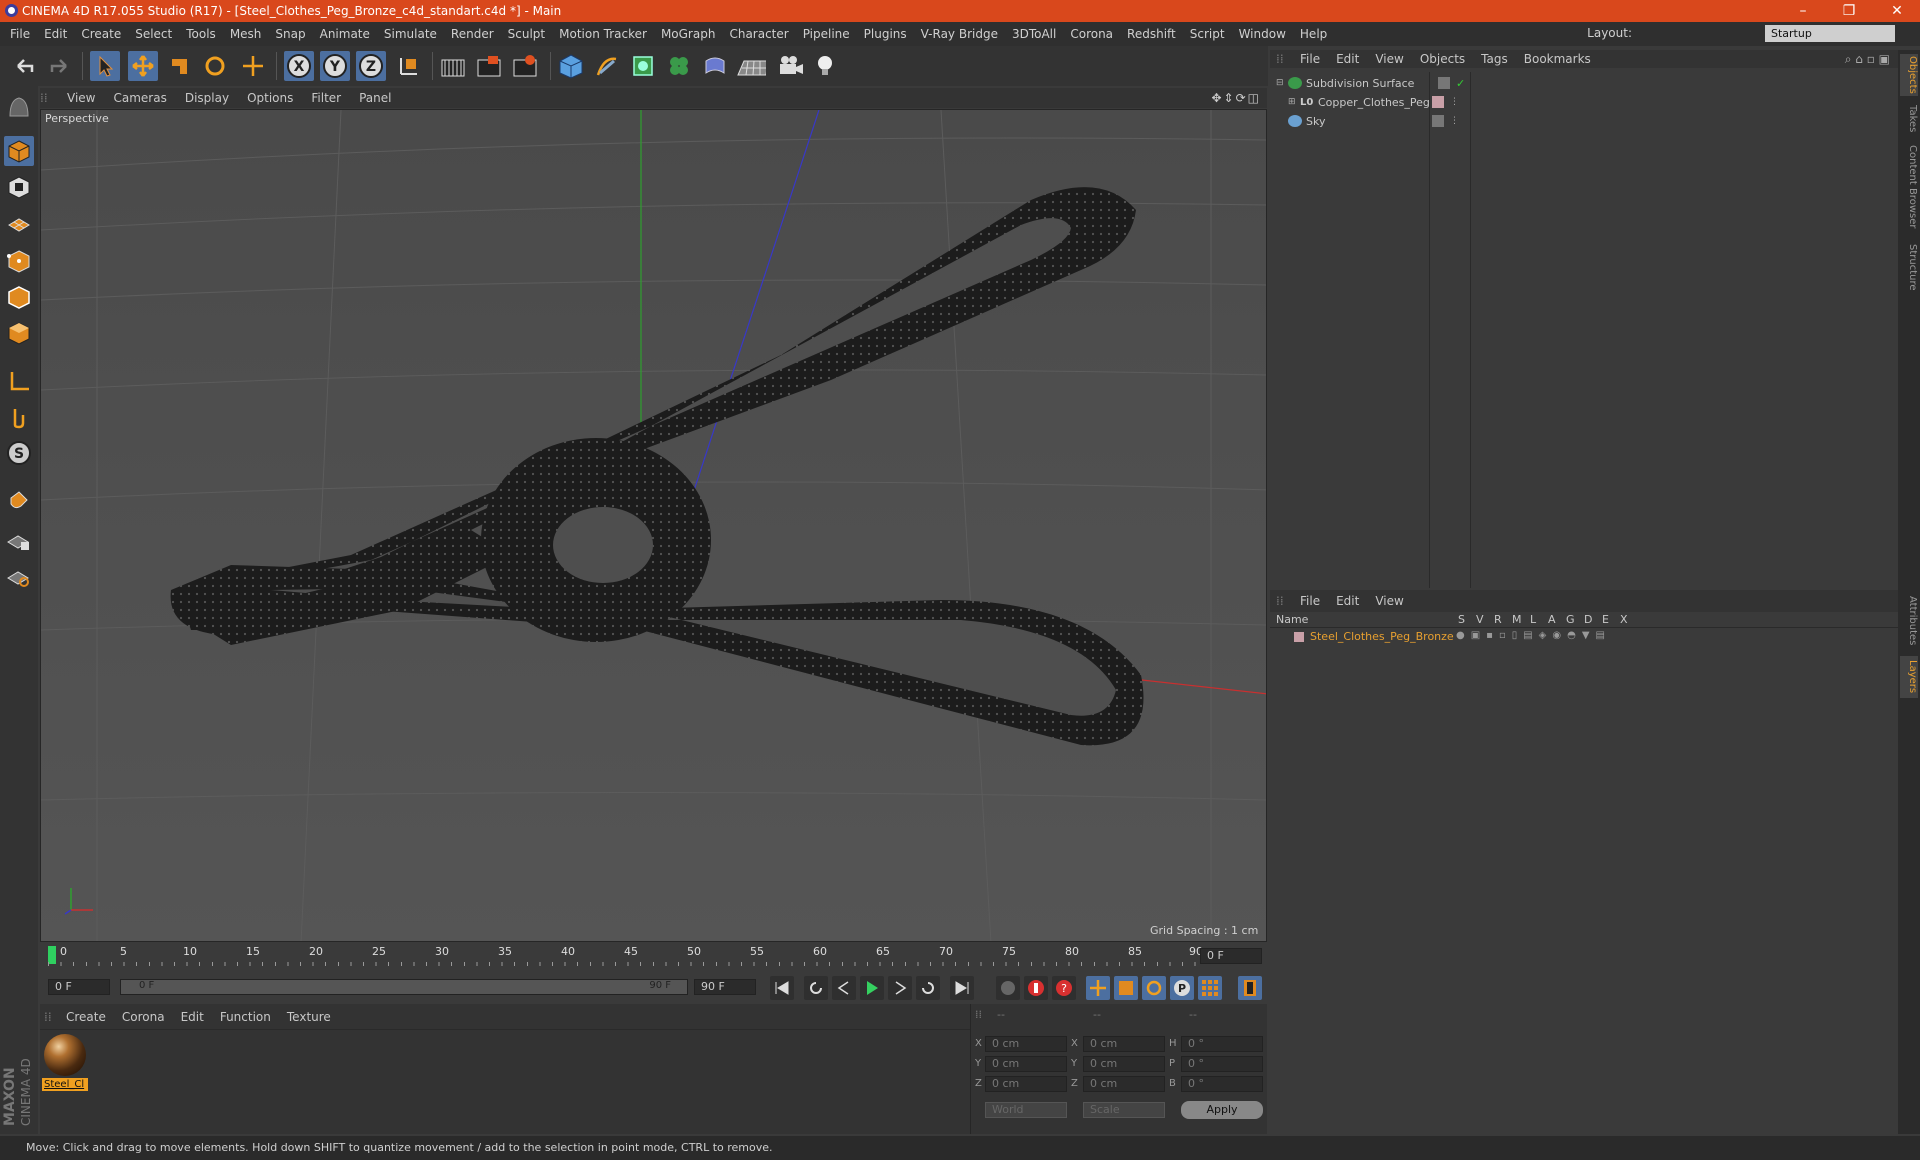 This screenshot has height=1160, width=1920. Describe the element at coordinates (1460, 83) in the screenshot. I see `enabled-check-icon: ✓` at that location.